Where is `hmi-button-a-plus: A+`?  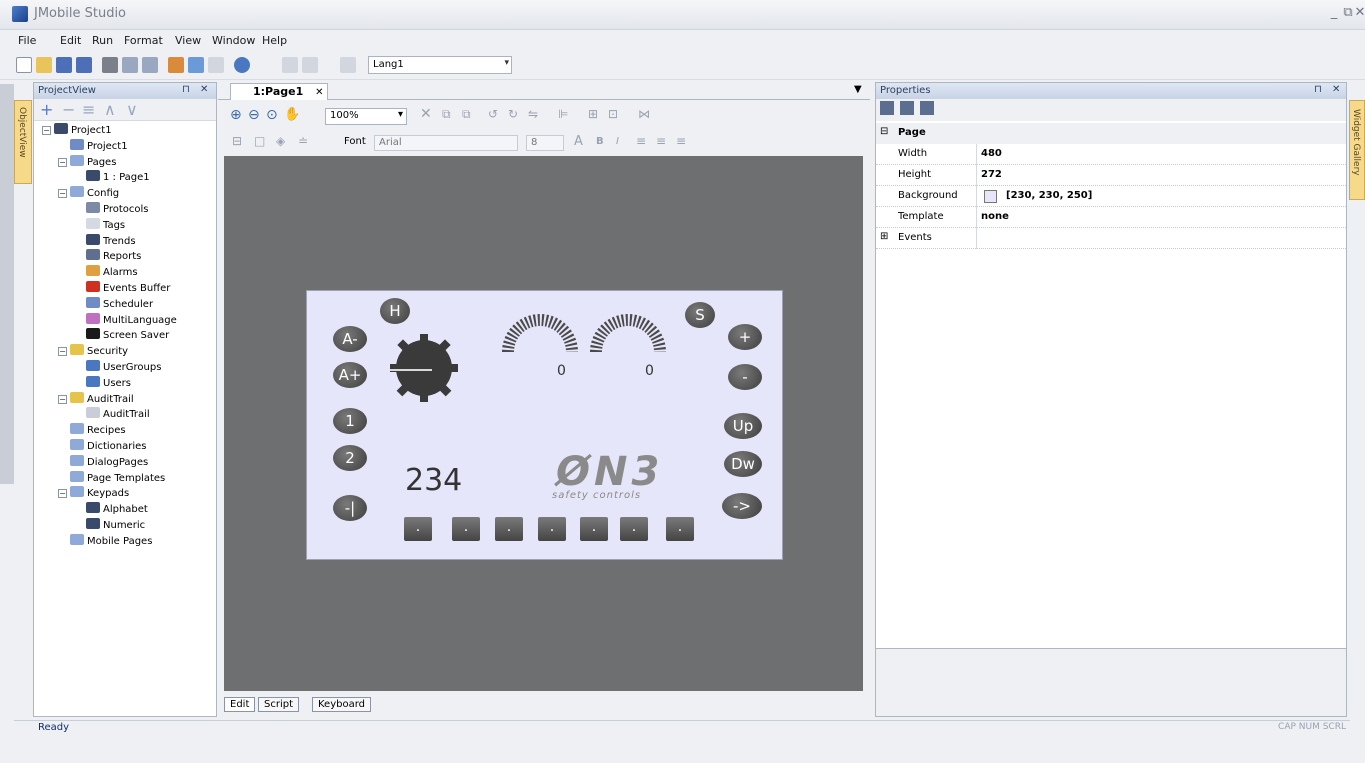 hmi-button-a-plus: A+ is located at coordinates (350, 375).